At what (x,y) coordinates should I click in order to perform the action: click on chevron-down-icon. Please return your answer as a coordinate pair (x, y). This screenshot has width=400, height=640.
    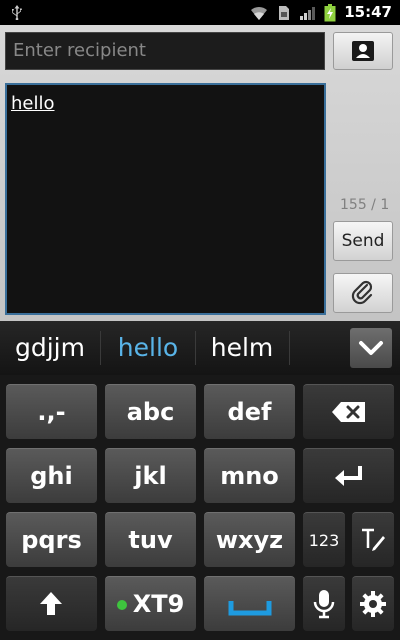
    Looking at the image, I should click on (371, 348).